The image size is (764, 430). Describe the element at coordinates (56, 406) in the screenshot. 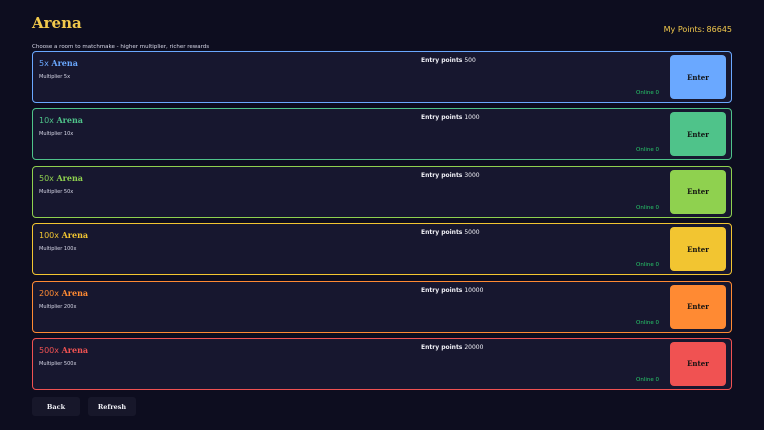

I see `back-button: Back` at that location.